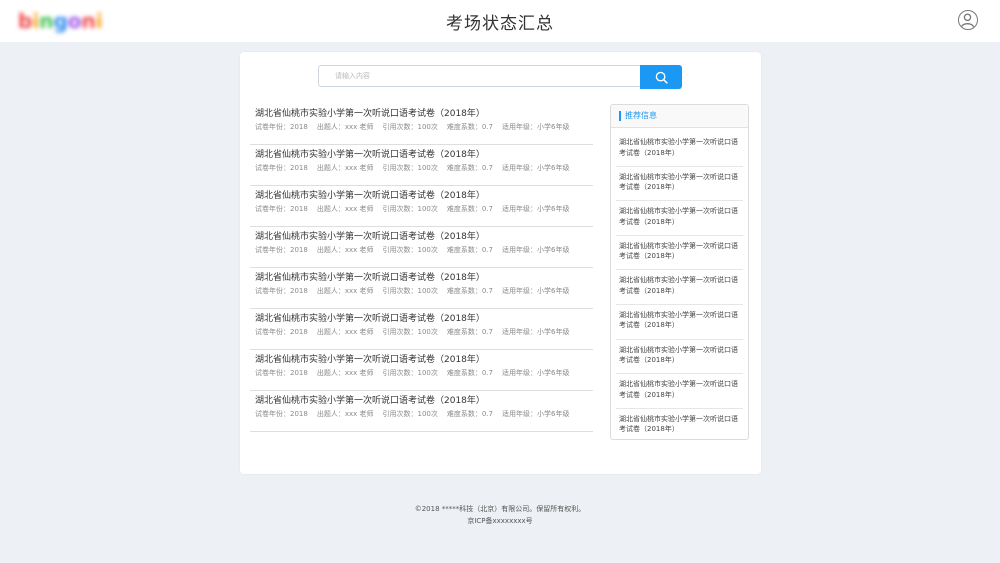 The height and width of the screenshot is (563, 1000). What do you see at coordinates (479, 76) in the screenshot?
I see `search-input` at bounding box center [479, 76].